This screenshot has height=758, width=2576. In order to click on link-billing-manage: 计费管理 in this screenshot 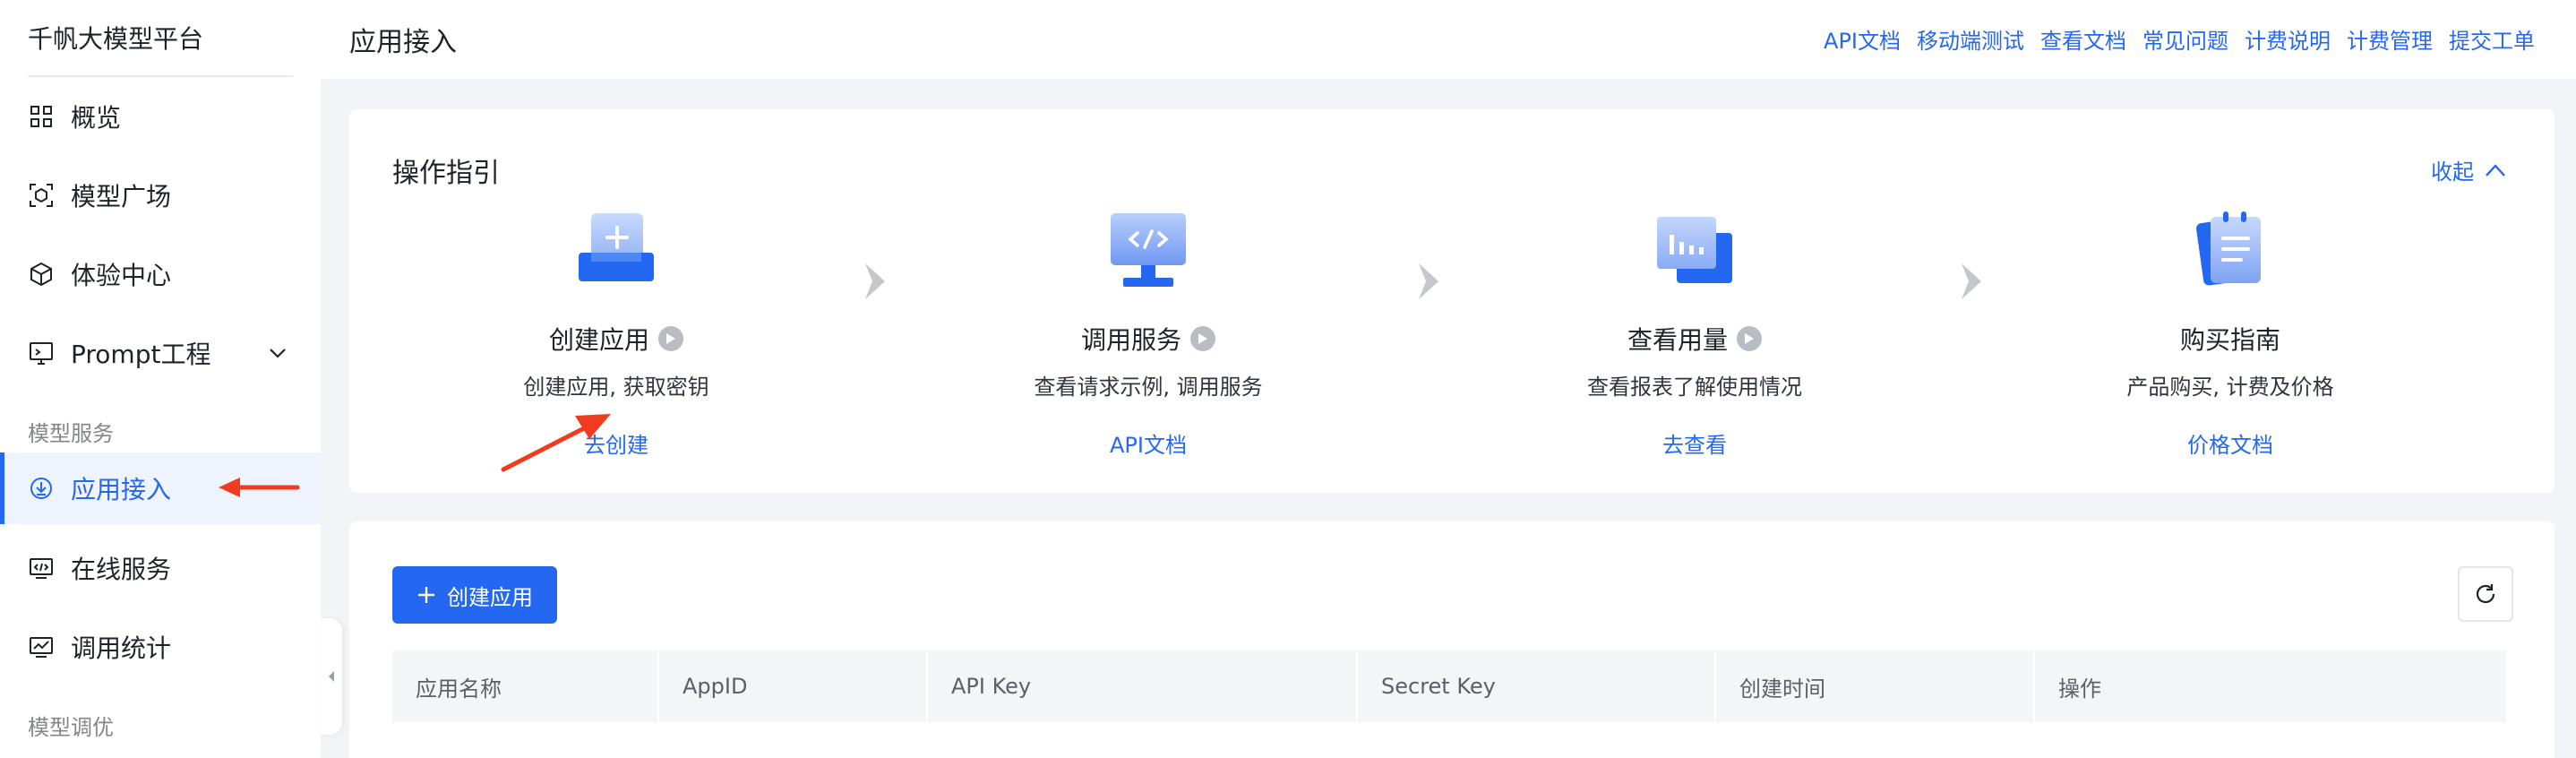, I will do `click(2390, 39)`.